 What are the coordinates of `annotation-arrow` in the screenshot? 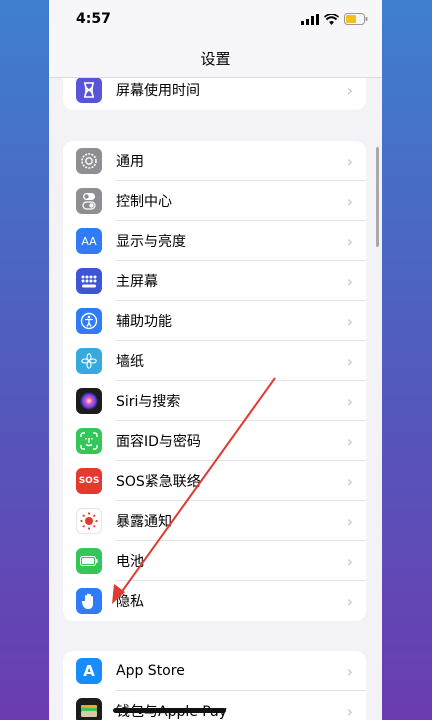 It's located at (194, 490).